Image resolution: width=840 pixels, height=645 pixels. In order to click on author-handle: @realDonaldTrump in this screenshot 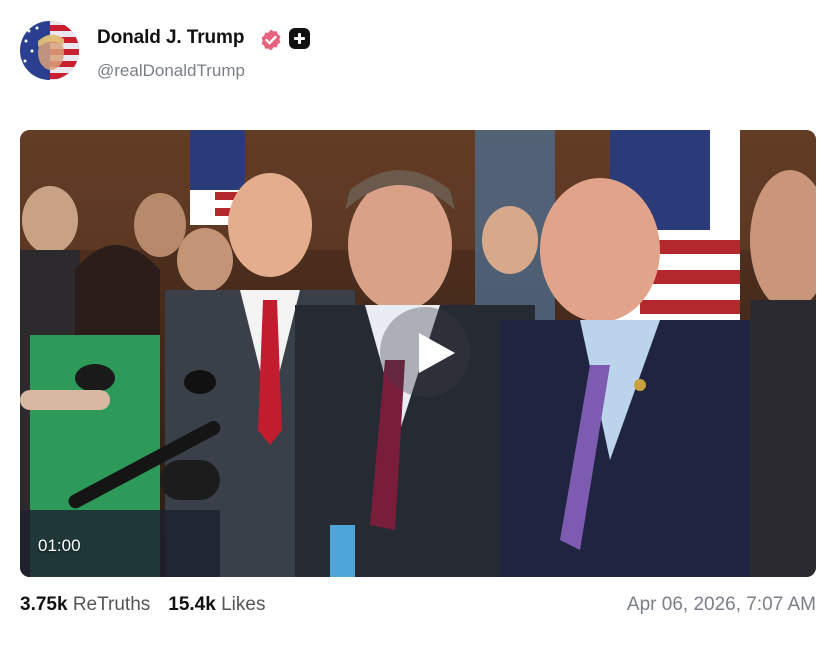, I will do `click(171, 71)`.